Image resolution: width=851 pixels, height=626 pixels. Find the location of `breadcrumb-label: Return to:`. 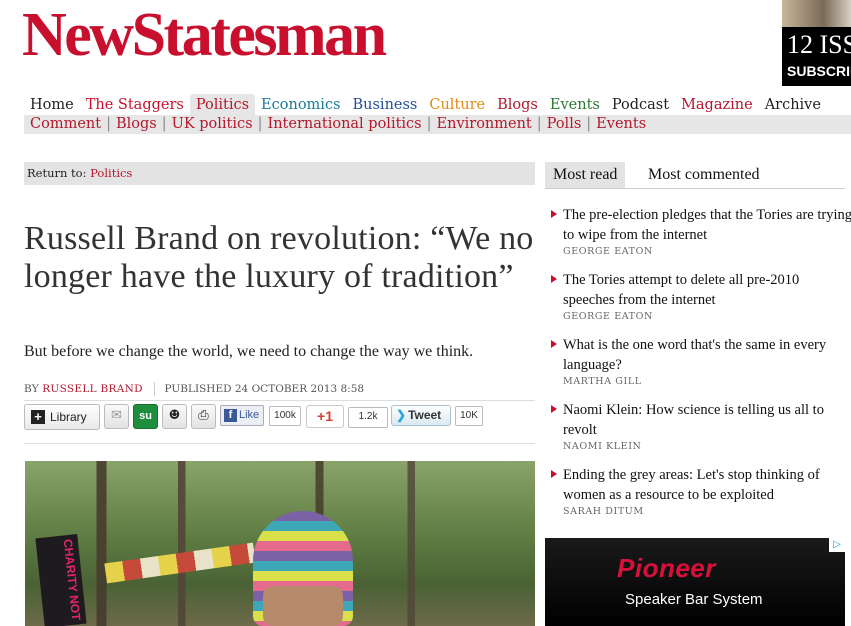

breadcrumb-label: Return to: is located at coordinates (57, 173).